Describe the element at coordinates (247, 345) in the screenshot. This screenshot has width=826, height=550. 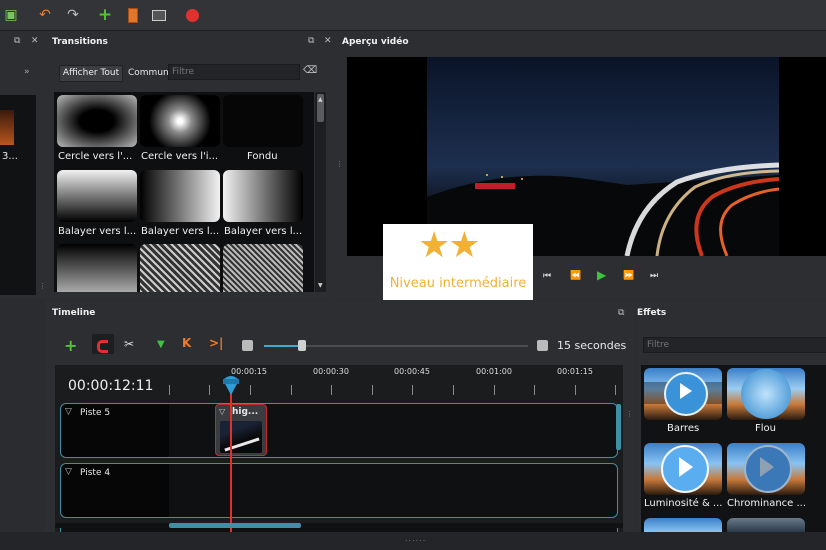
I see `zoom-out-icon` at that location.